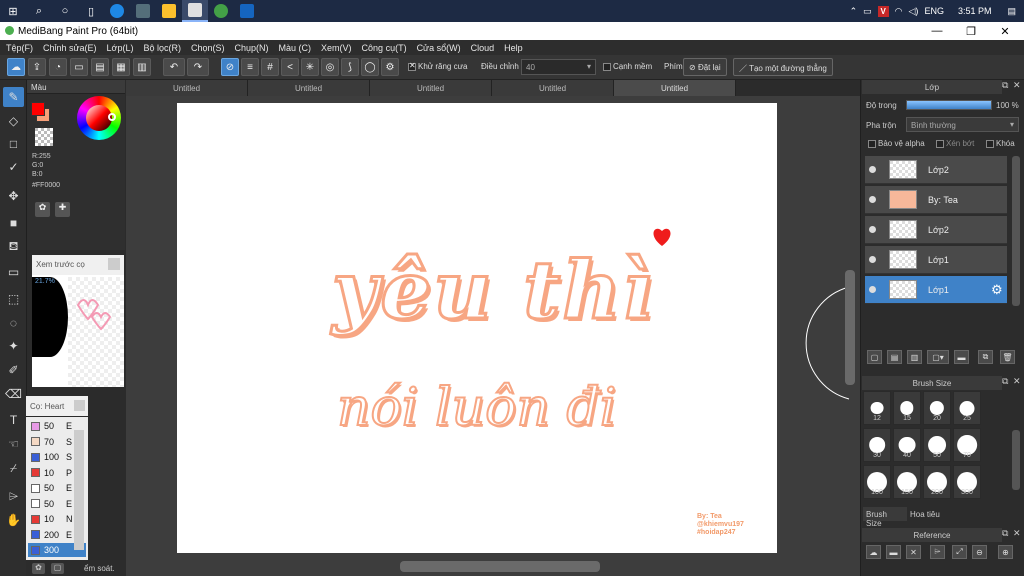 This screenshot has width=1024, height=576. What do you see at coordinates (169, 11) in the screenshot?
I see `file-explorer-icon` at bounding box center [169, 11].